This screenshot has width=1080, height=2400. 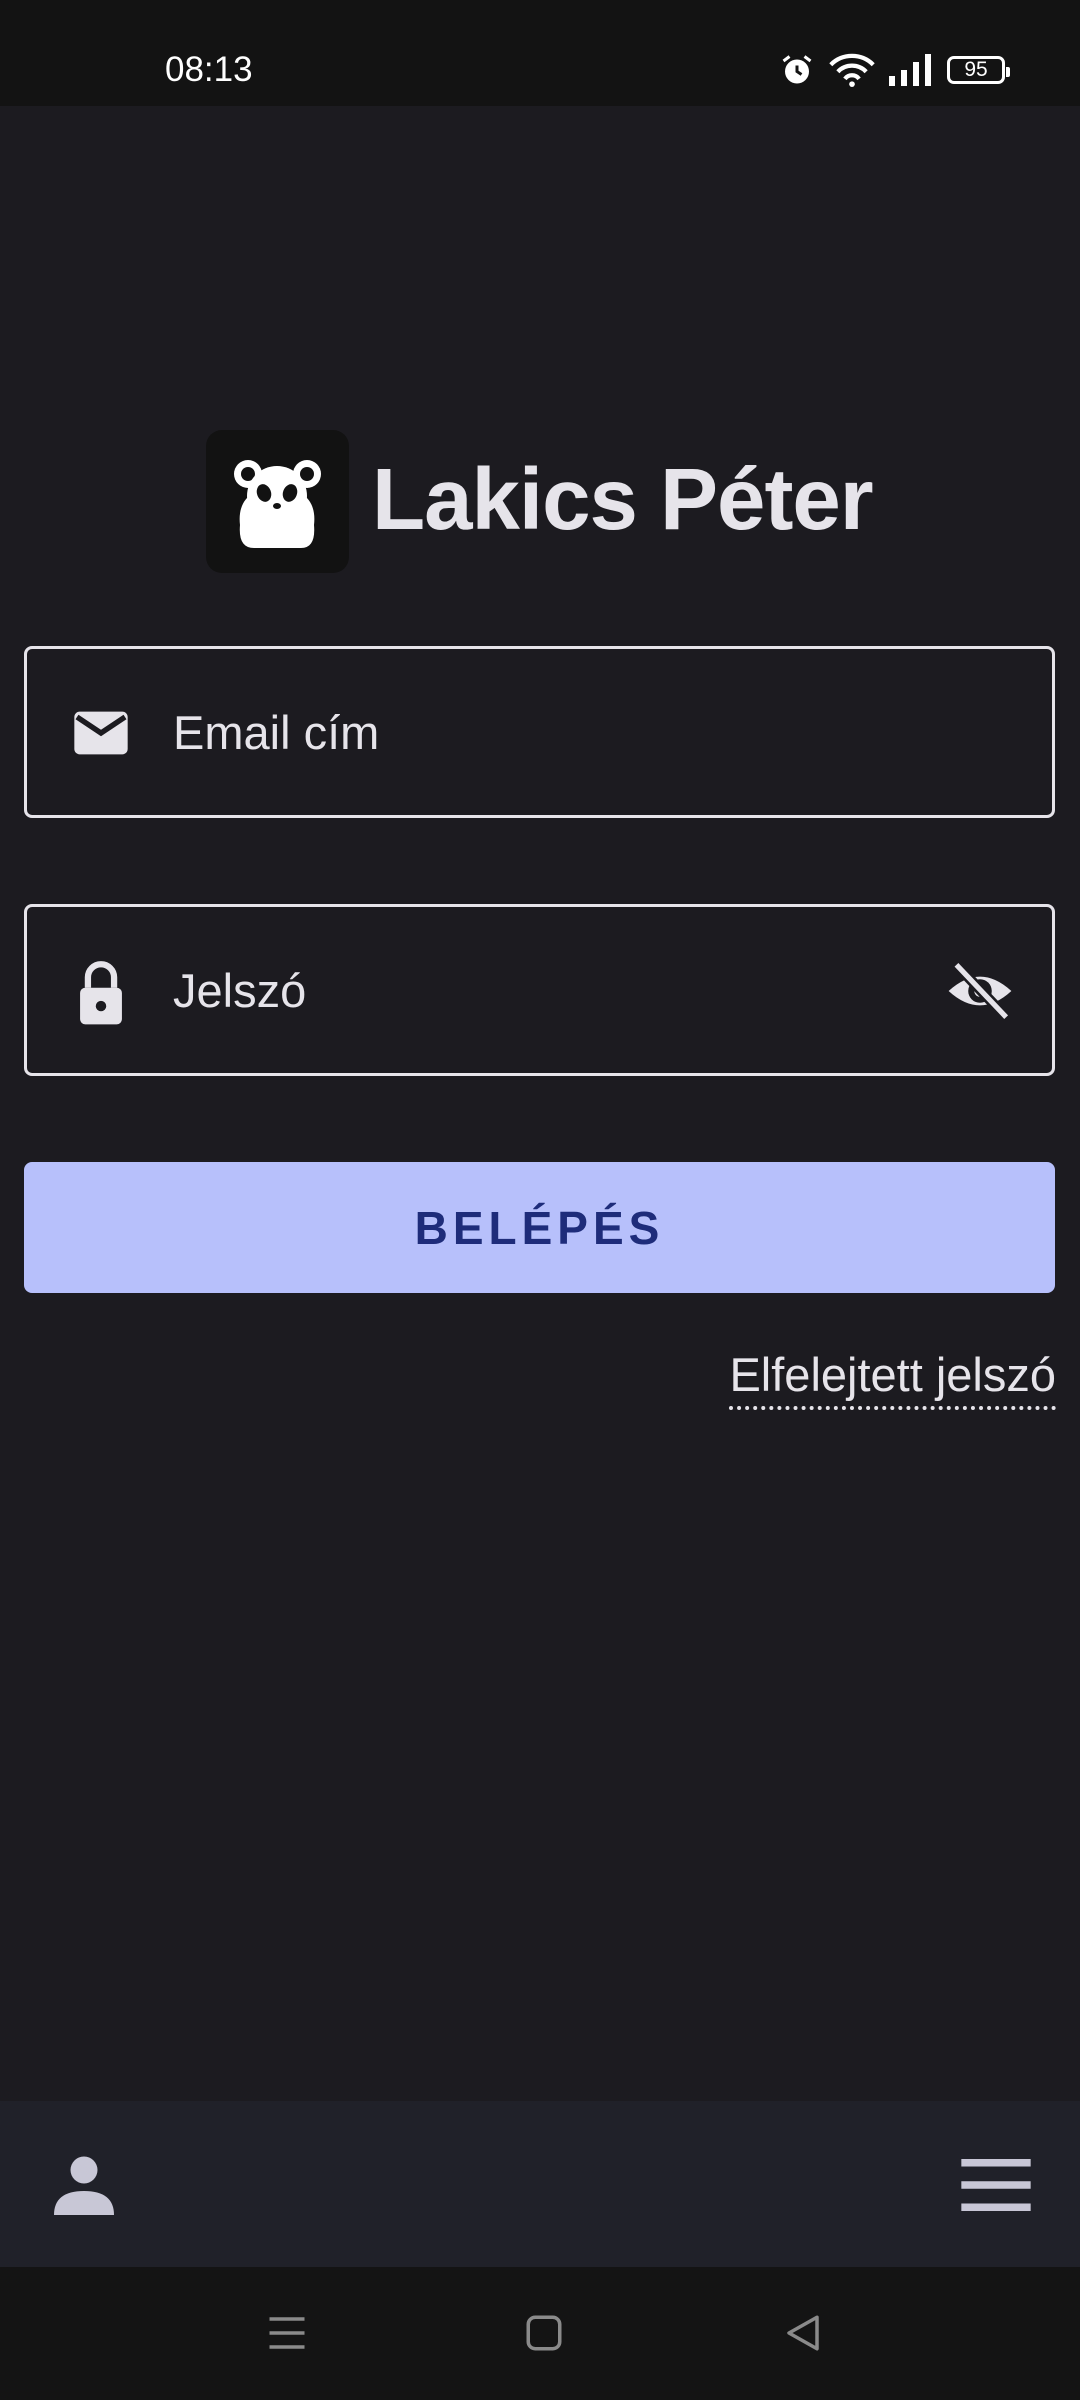 What do you see at coordinates (240, 990) in the screenshot?
I see `password-placeholder: Jelszó` at bounding box center [240, 990].